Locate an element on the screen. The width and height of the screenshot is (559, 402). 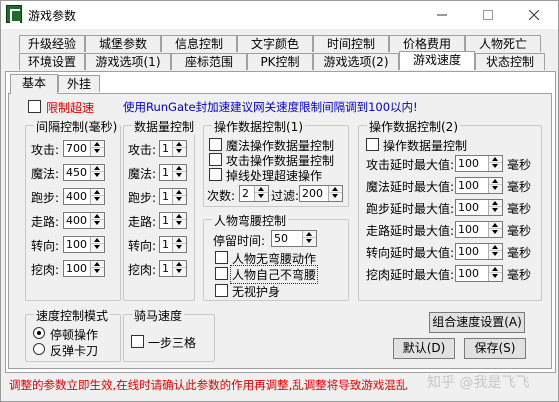
count-magic-arrows is located at coordinates (179, 172).